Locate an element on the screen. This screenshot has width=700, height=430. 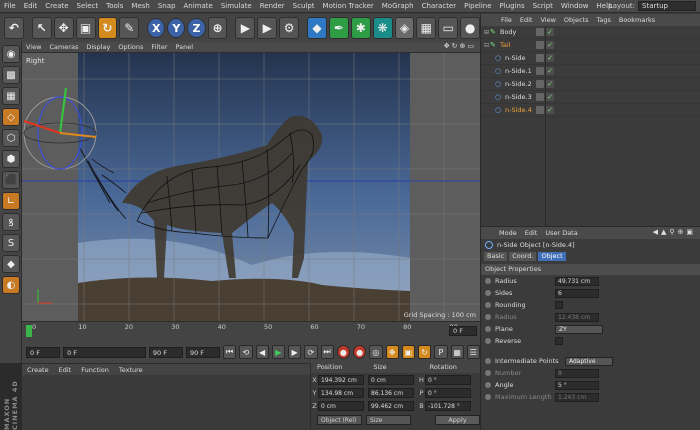
preview-max-field: 90 F is located at coordinates (165, 352).